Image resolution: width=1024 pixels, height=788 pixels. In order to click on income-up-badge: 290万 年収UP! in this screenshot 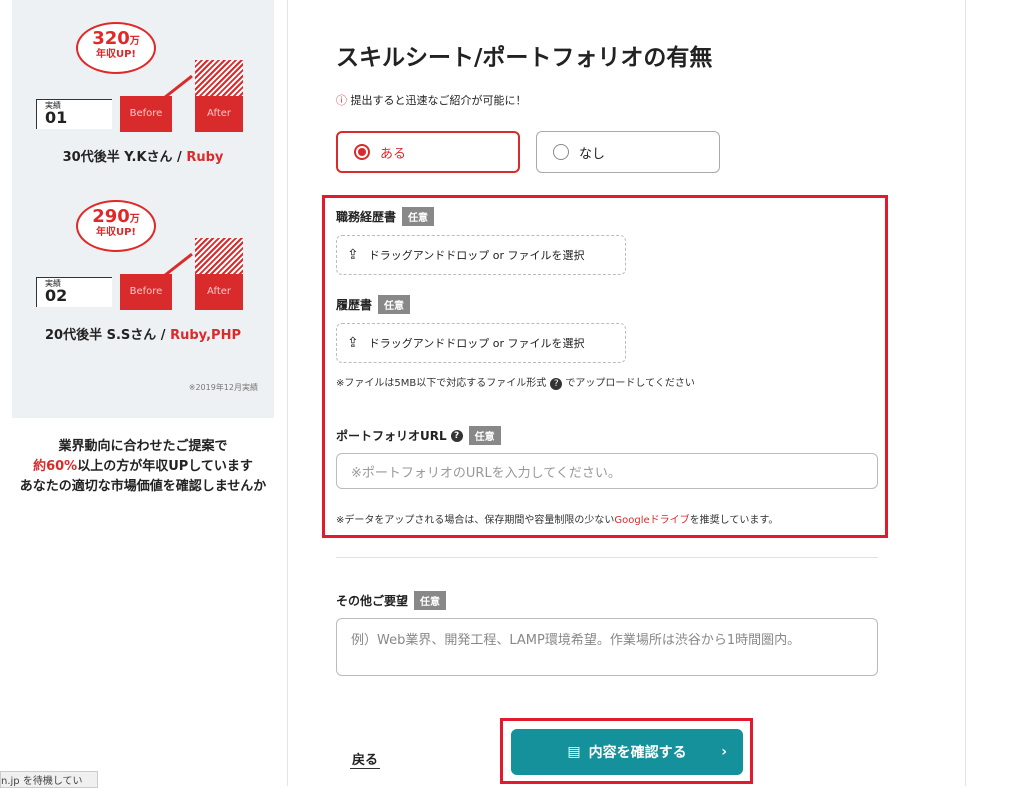, I will do `click(116, 226)`.